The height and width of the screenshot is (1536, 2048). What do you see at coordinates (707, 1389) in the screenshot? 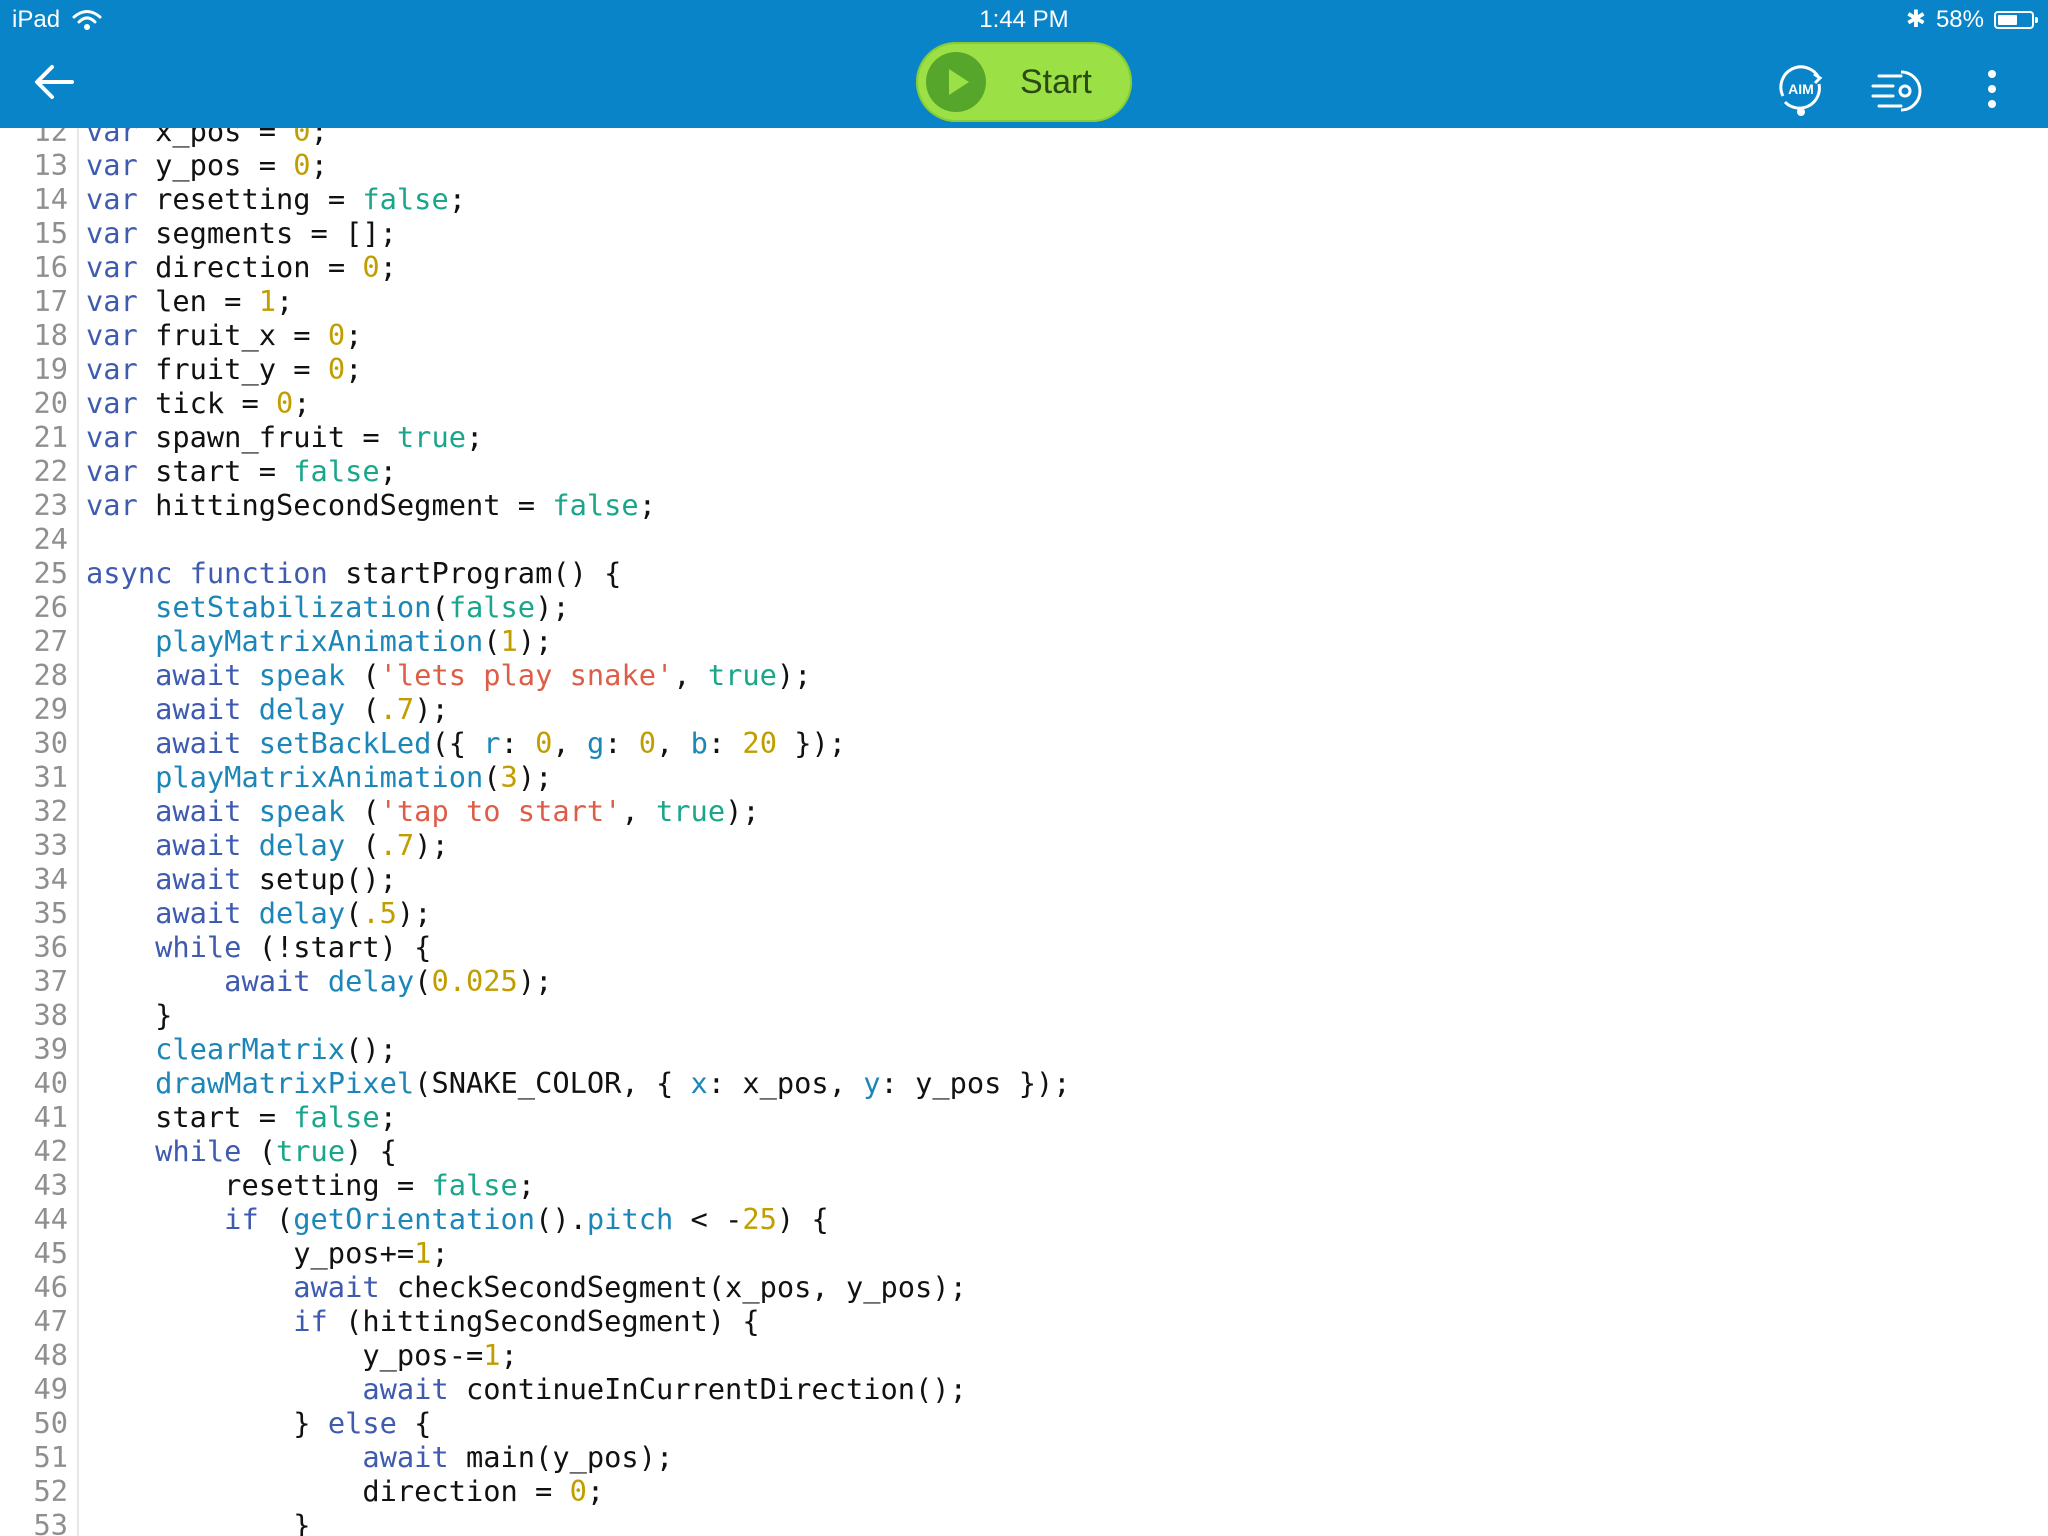
I see `code-token: continueInCurrentDirection();` at bounding box center [707, 1389].